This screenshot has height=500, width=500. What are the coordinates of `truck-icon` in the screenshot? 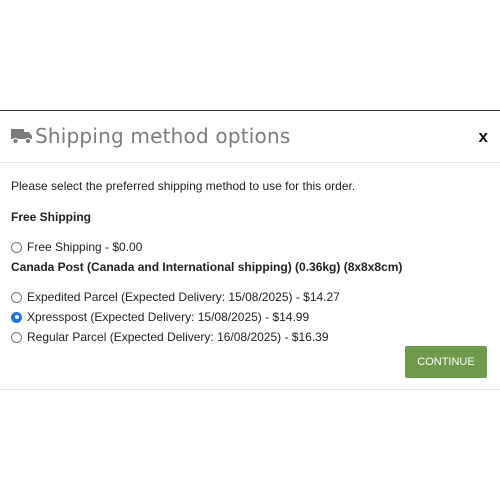 It's located at (21, 137).